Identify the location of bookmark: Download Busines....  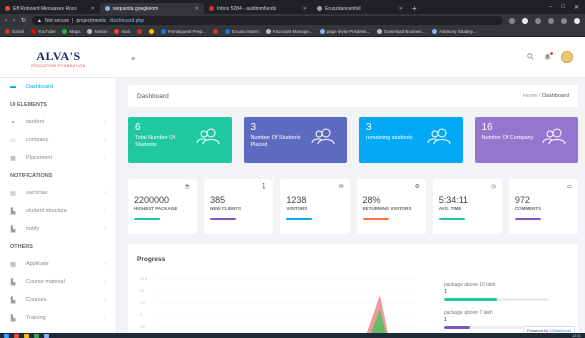
(401, 31).